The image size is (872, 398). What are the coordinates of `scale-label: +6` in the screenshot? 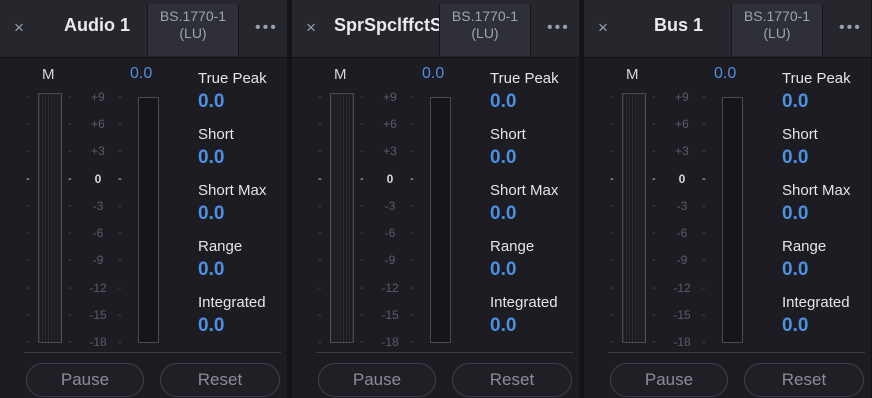 It's located at (390, 124).